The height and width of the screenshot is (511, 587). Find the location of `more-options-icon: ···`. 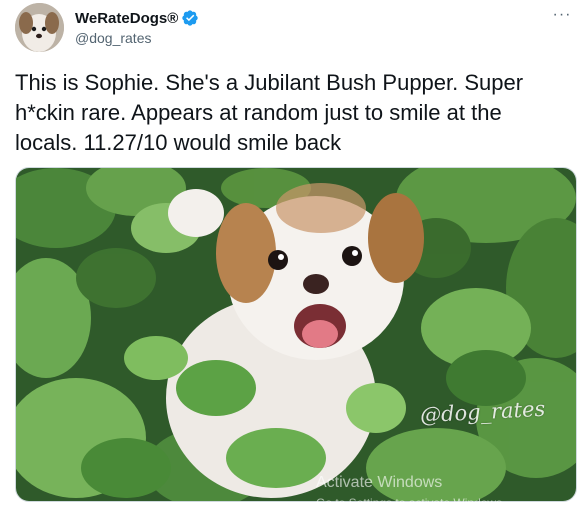

more-options-icon: ··· is located at coordinates (562, 15).